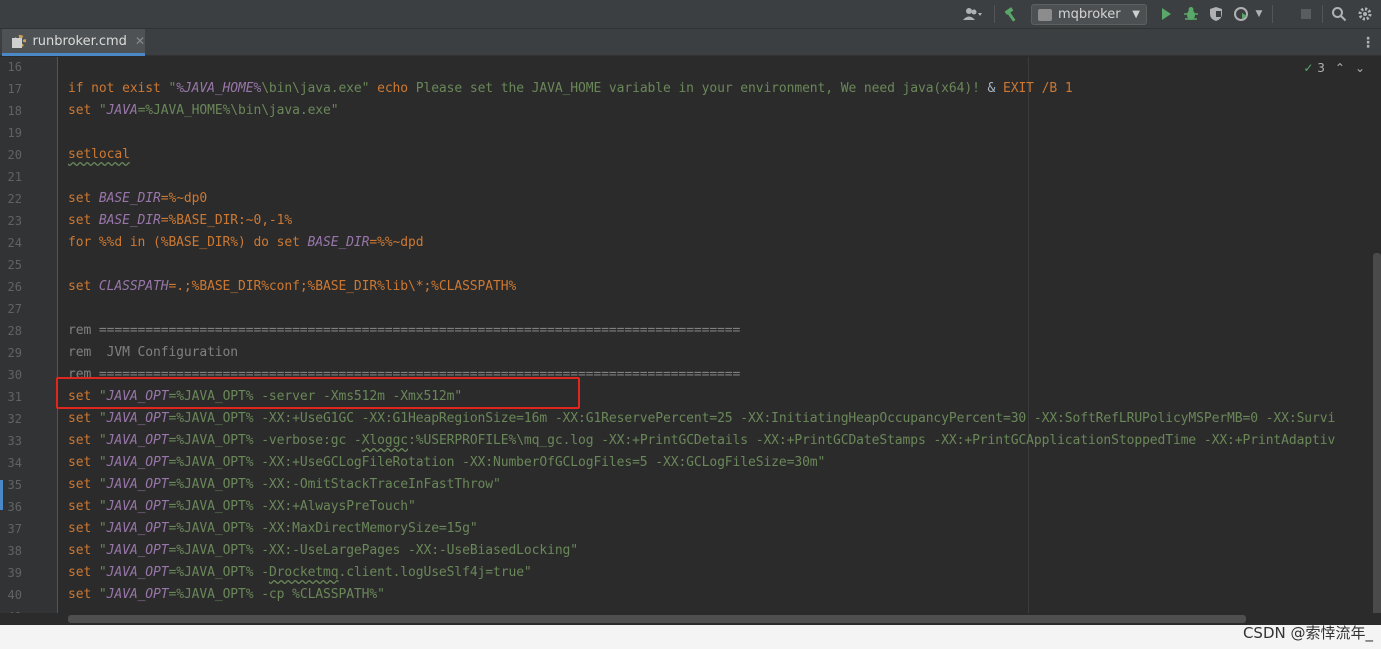 This screenshot has height=649, width=1381. What do you see at coordinates (14, 485) in the screenshot?
I see `line-number: 35` at bounding box center [14, 485].